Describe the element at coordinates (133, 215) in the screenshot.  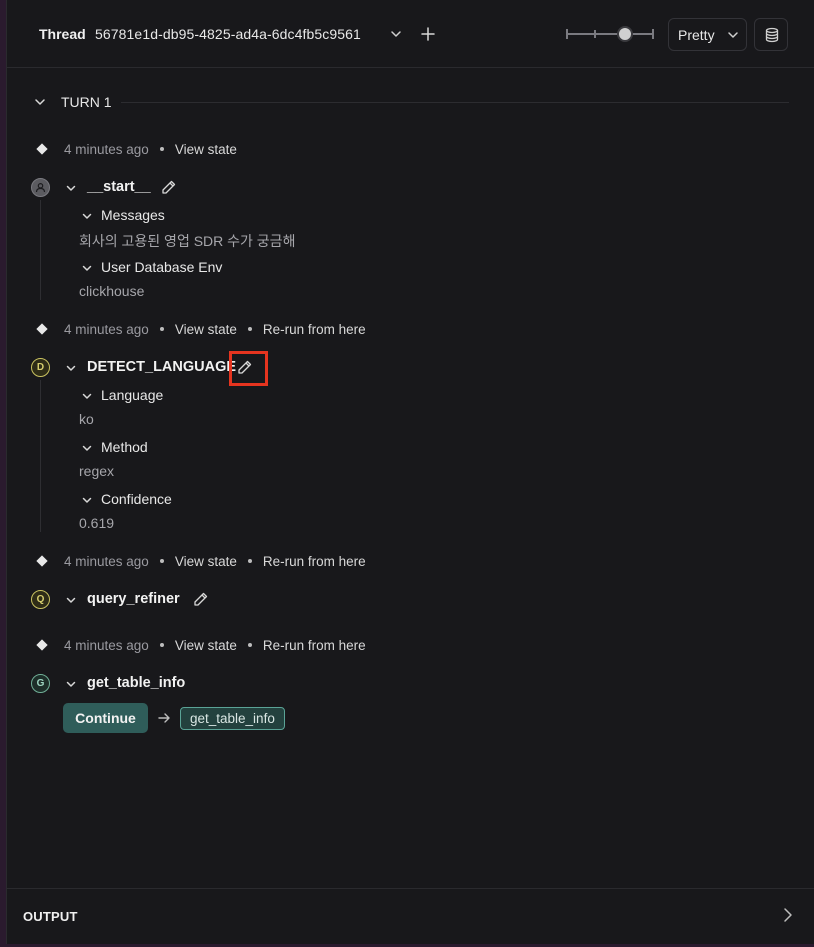
I see `field-name: Messages` at that location.